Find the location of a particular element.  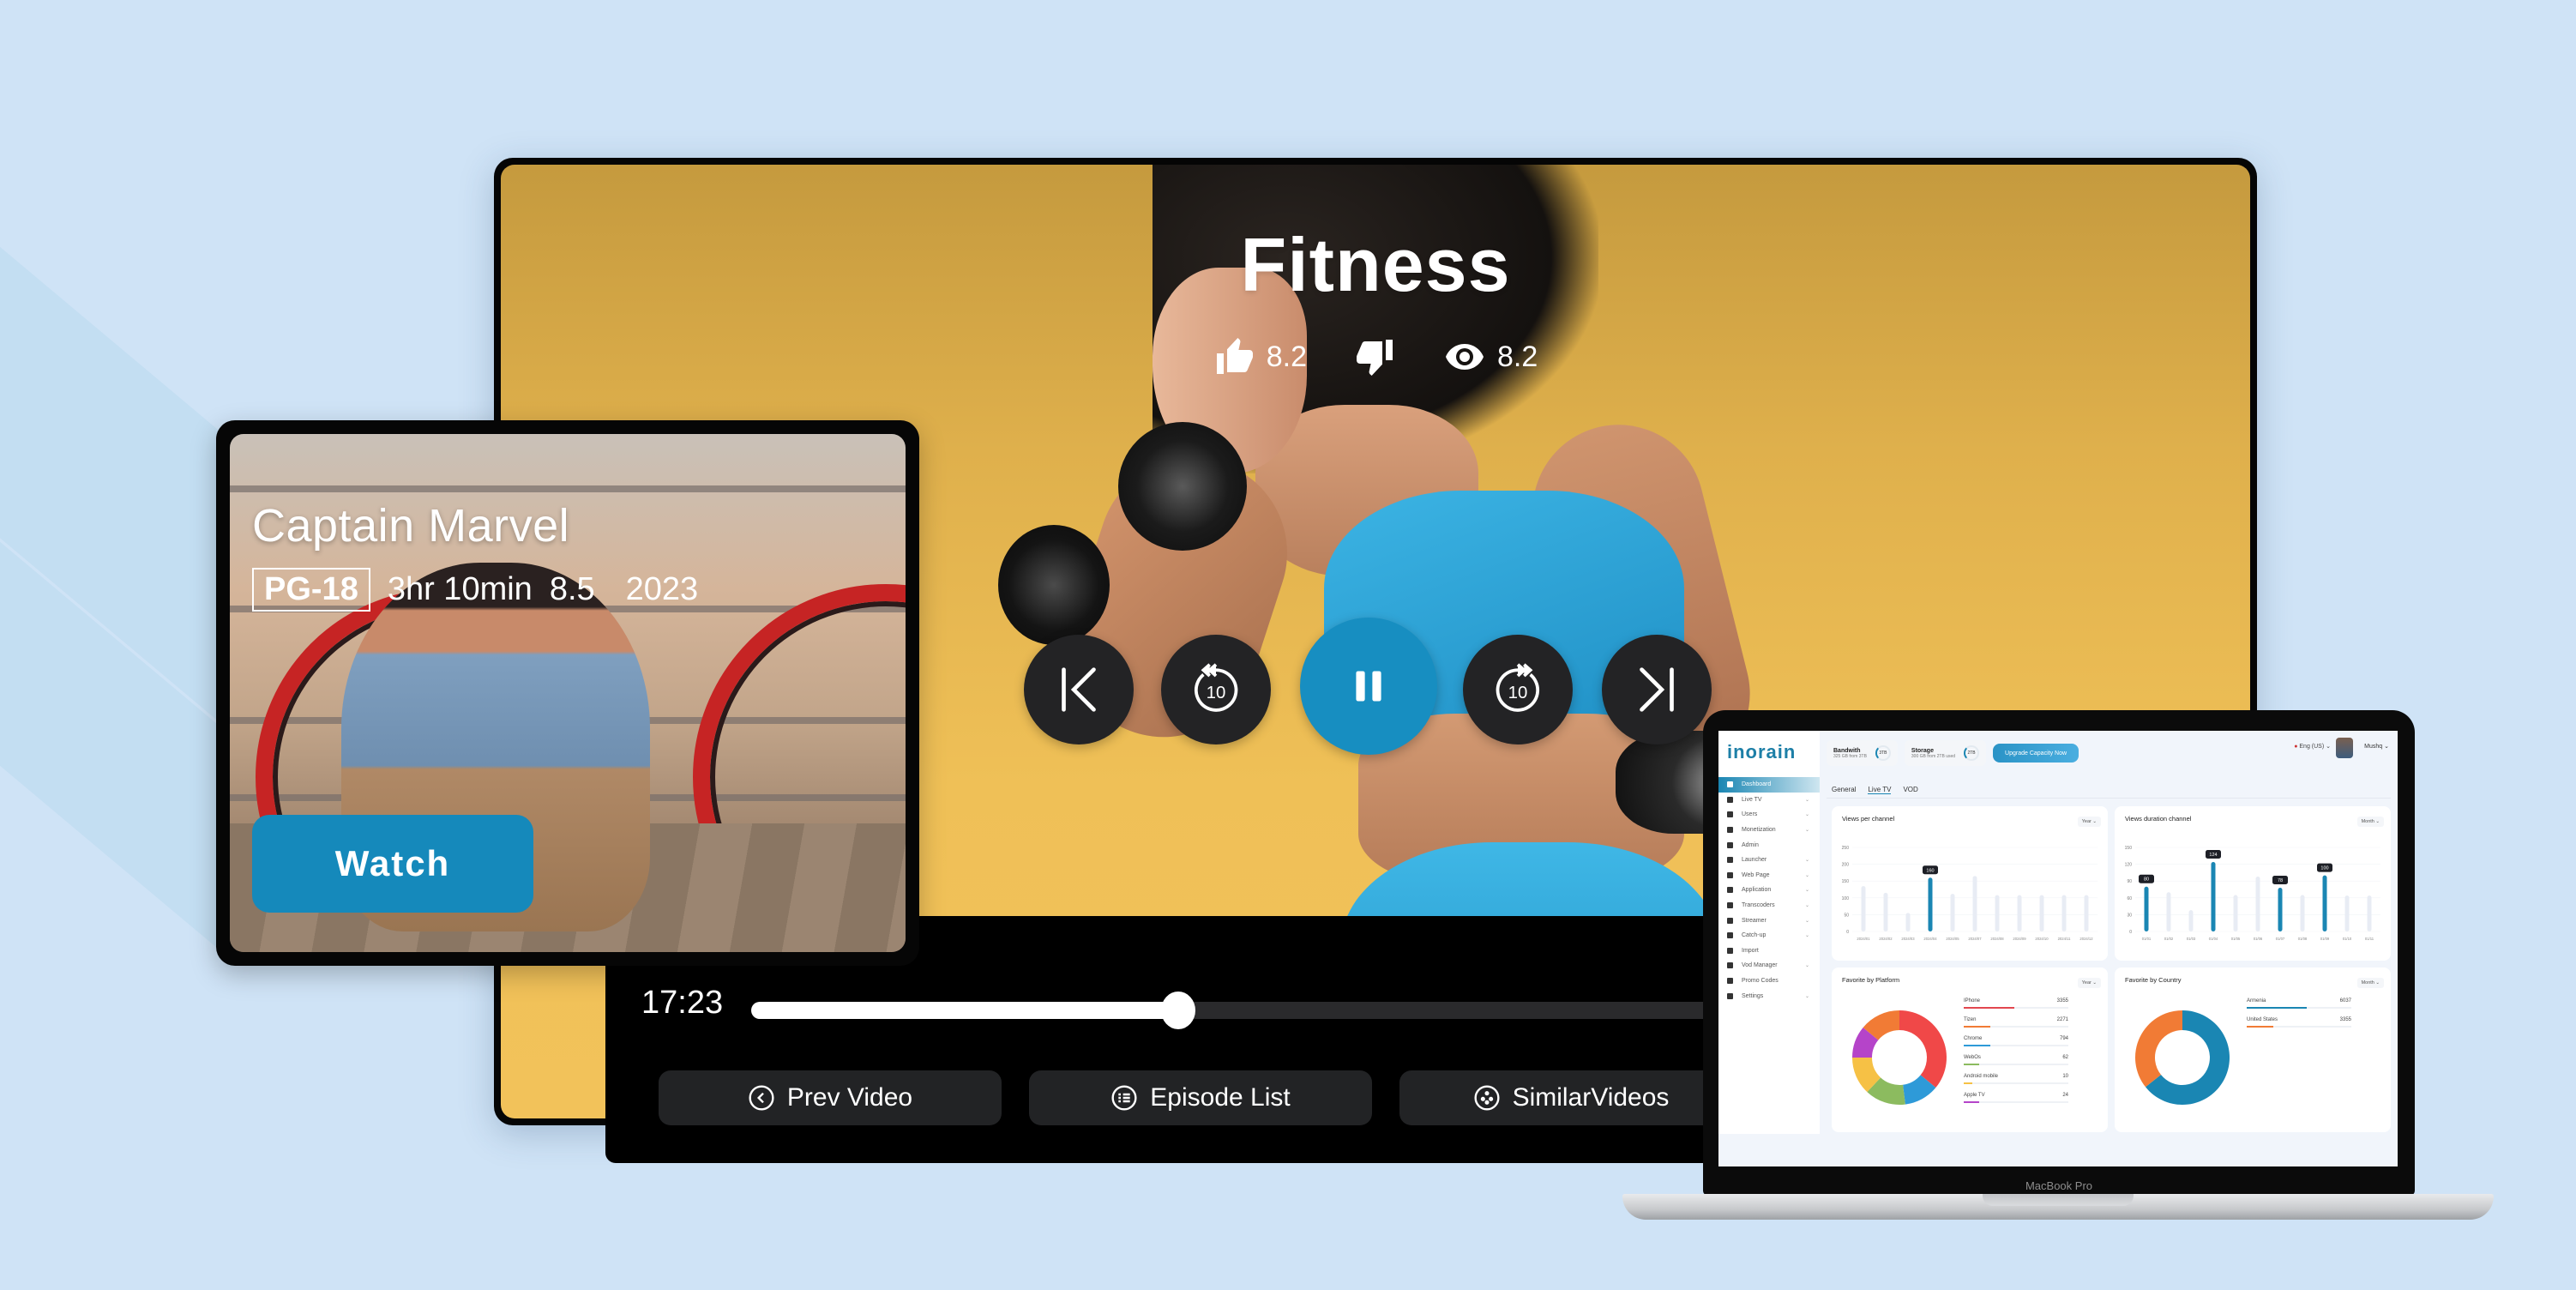

video-title: Fitness is located at coordinates (1376, 264).